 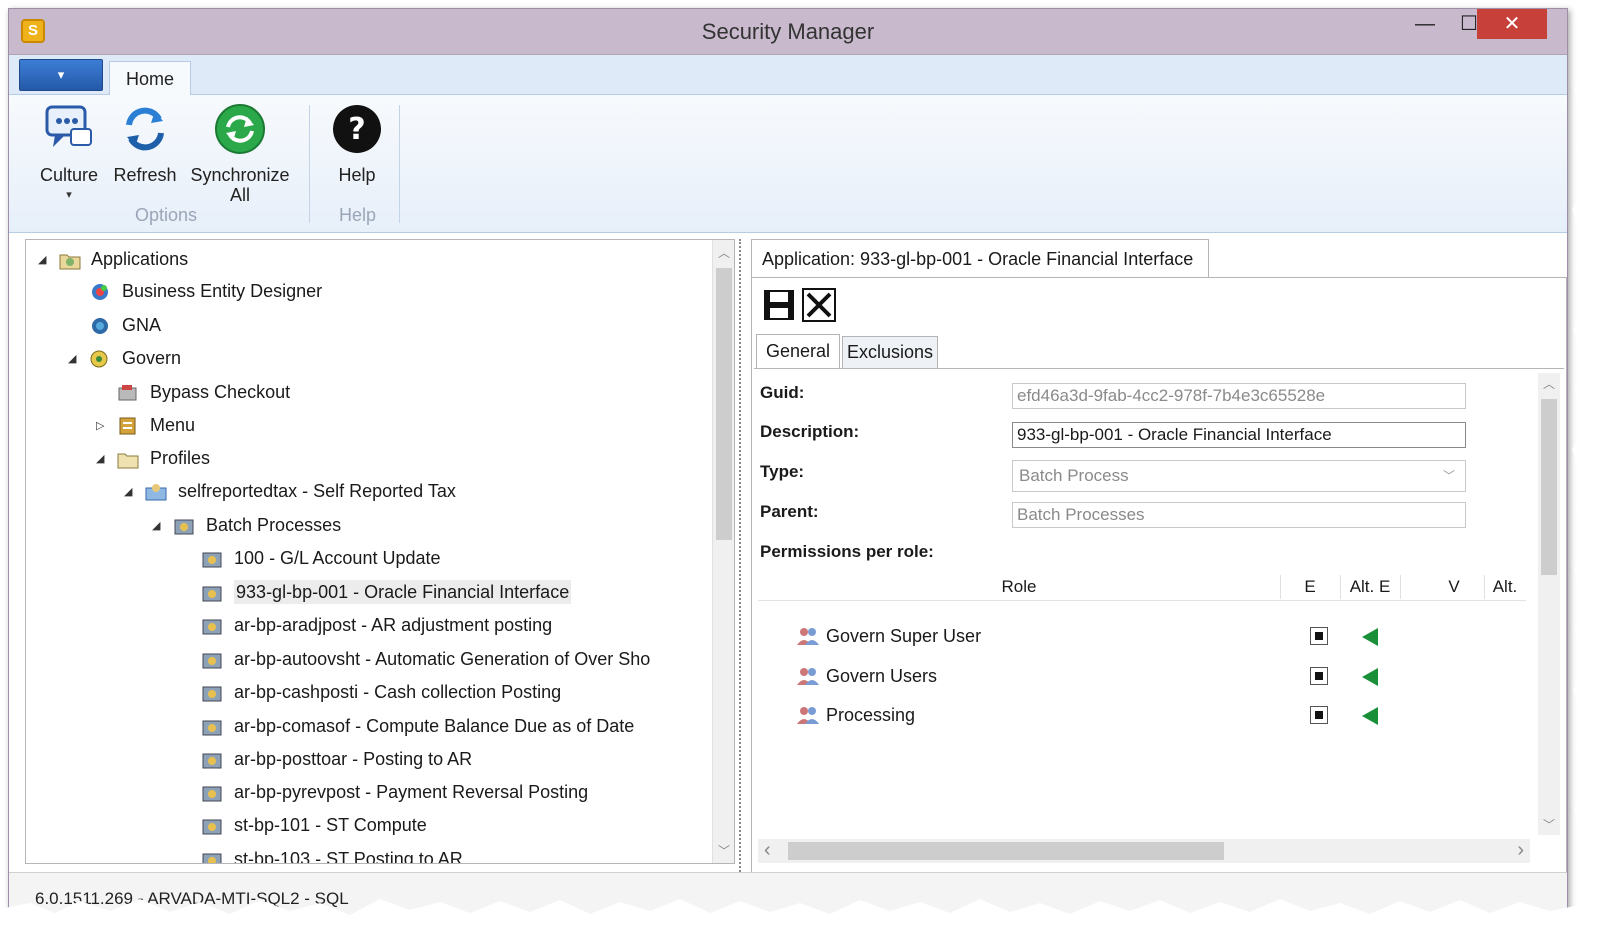 I want to click on tree-node-batch-process: st-bp-101 - ST Compute, so click(x=303, y=825).